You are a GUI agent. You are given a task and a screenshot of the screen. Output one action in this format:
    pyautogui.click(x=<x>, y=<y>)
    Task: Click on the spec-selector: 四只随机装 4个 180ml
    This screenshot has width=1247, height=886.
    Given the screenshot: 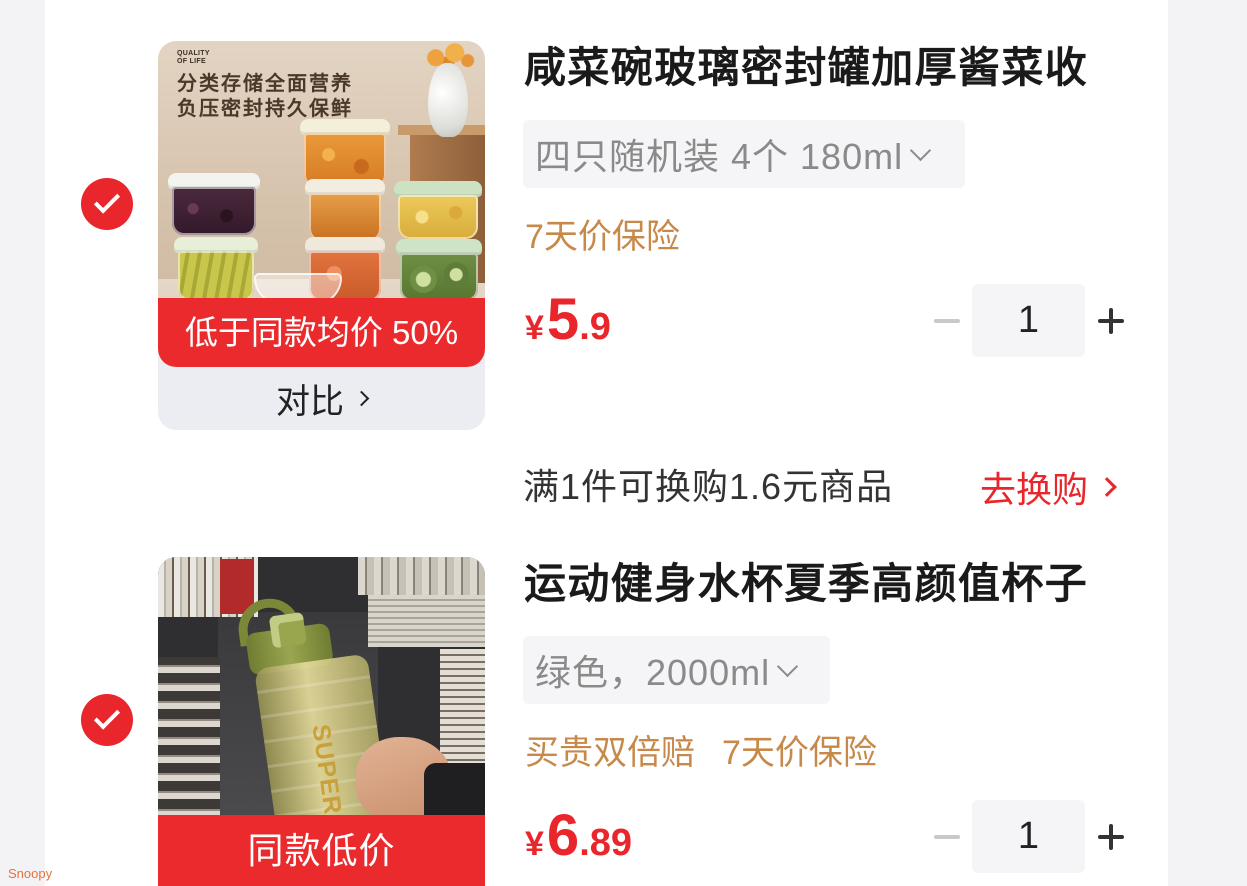 What is the action you would take?
    pyautogui.click(x=744, y=154)
    